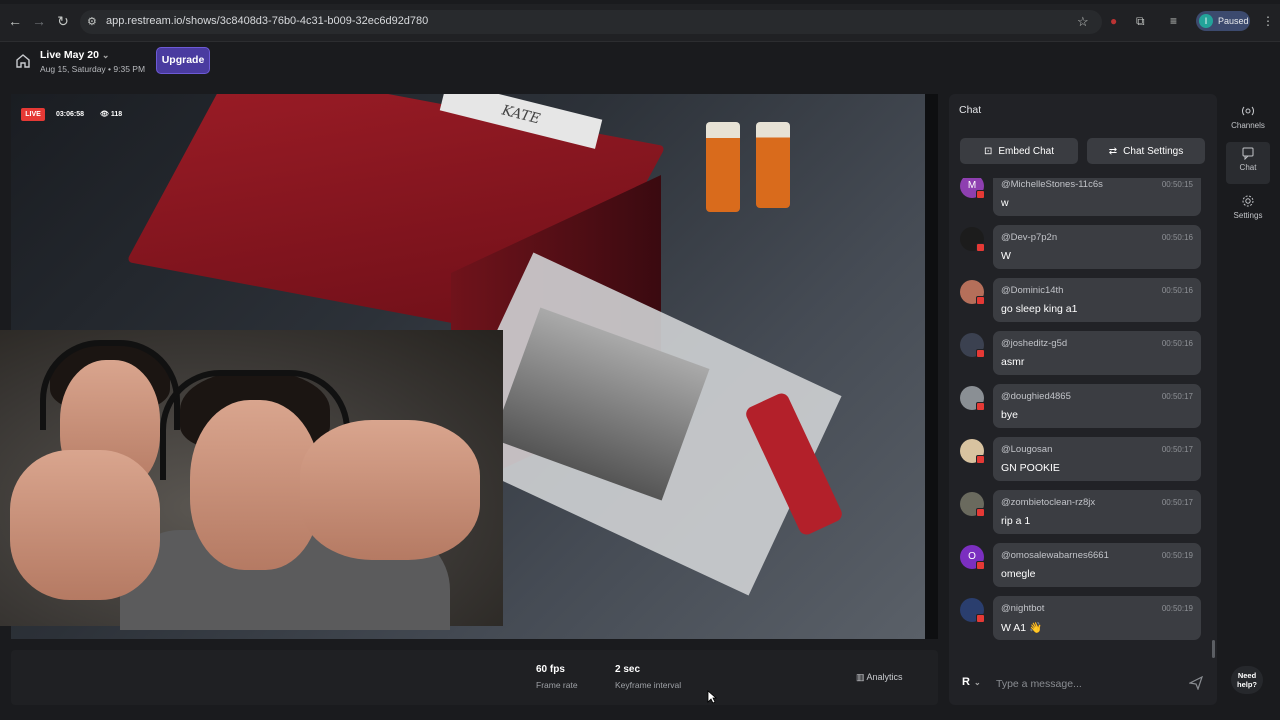  I want to click on extensions-puzzle-icon: ⧉, so click(1140, 21).